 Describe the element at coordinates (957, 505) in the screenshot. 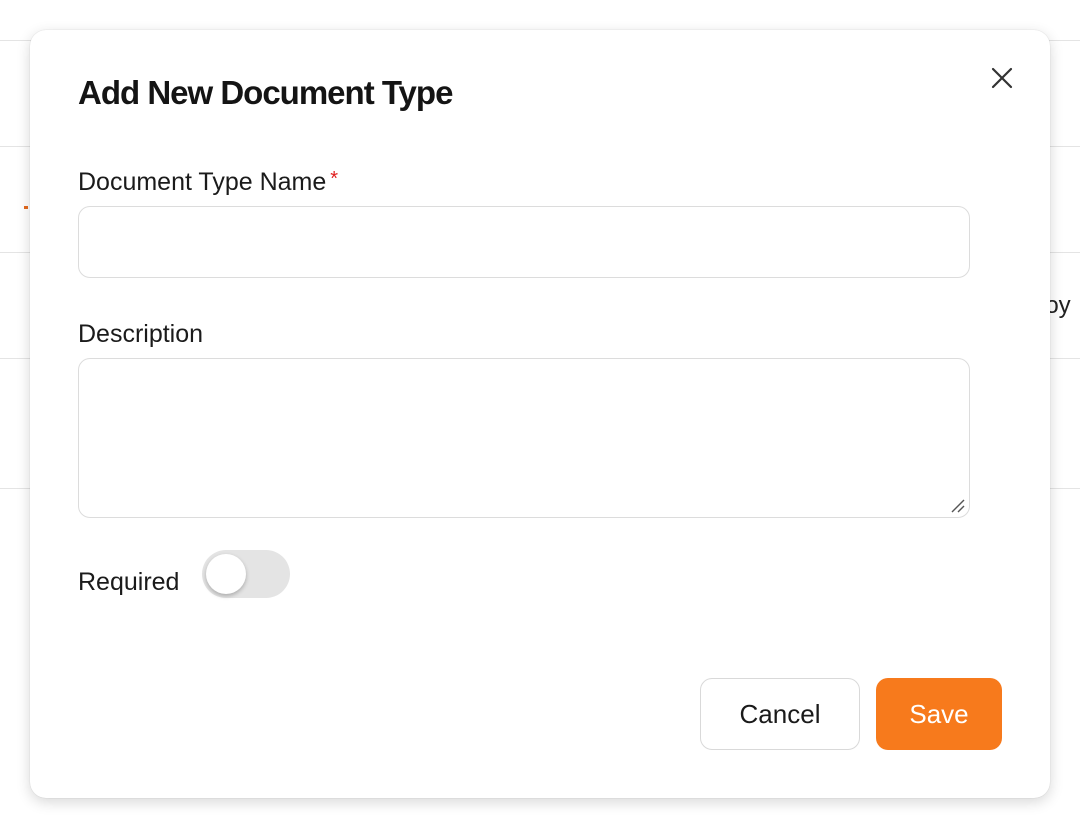

I see `resize-handle-icon` at that location.